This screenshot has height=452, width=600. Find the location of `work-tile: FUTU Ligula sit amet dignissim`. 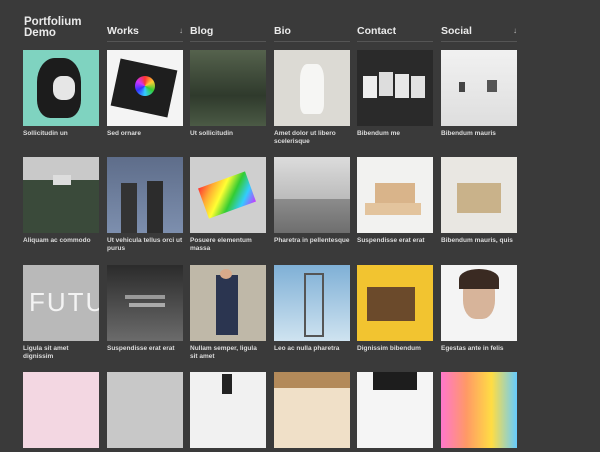

work-tile: FUTU Ligula sit amet dignissim is located at coordinates (61, 313).